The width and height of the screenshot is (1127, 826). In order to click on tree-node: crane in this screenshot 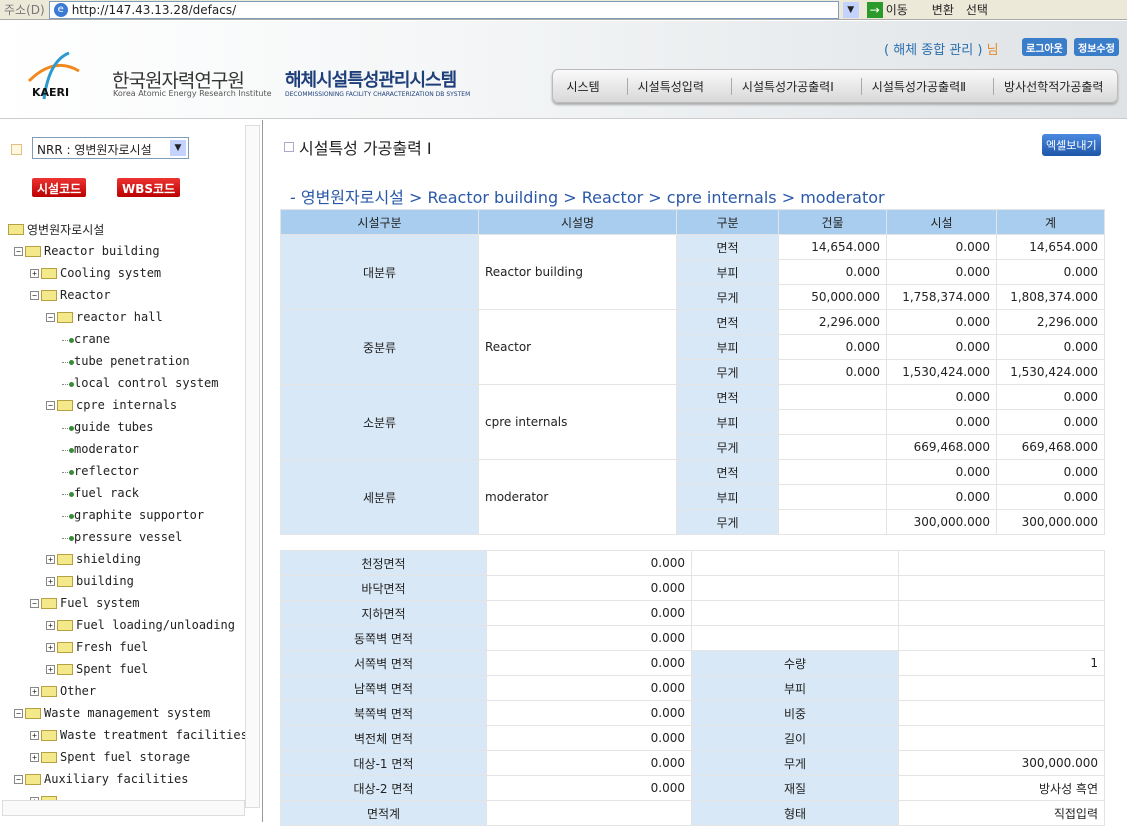, I will do `click(128, 339)`.